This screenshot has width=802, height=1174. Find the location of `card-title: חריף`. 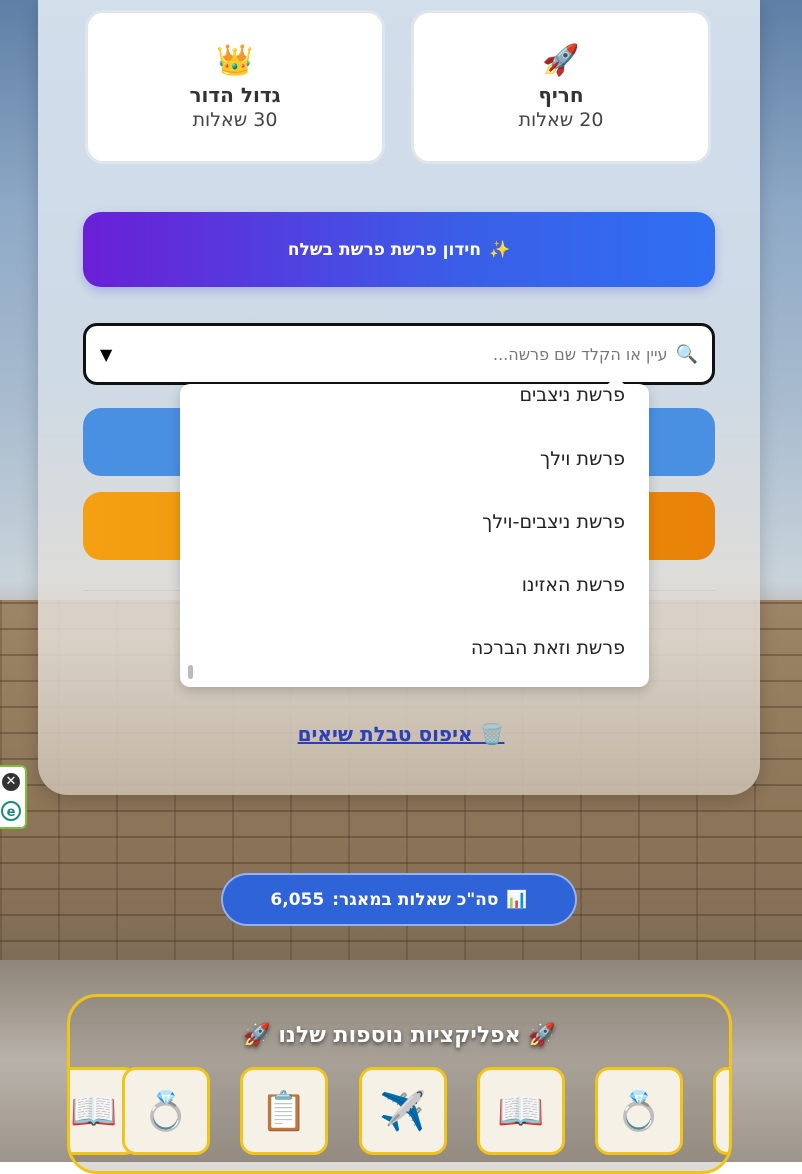

card-title: חריף is located at coordinates (561, 95).